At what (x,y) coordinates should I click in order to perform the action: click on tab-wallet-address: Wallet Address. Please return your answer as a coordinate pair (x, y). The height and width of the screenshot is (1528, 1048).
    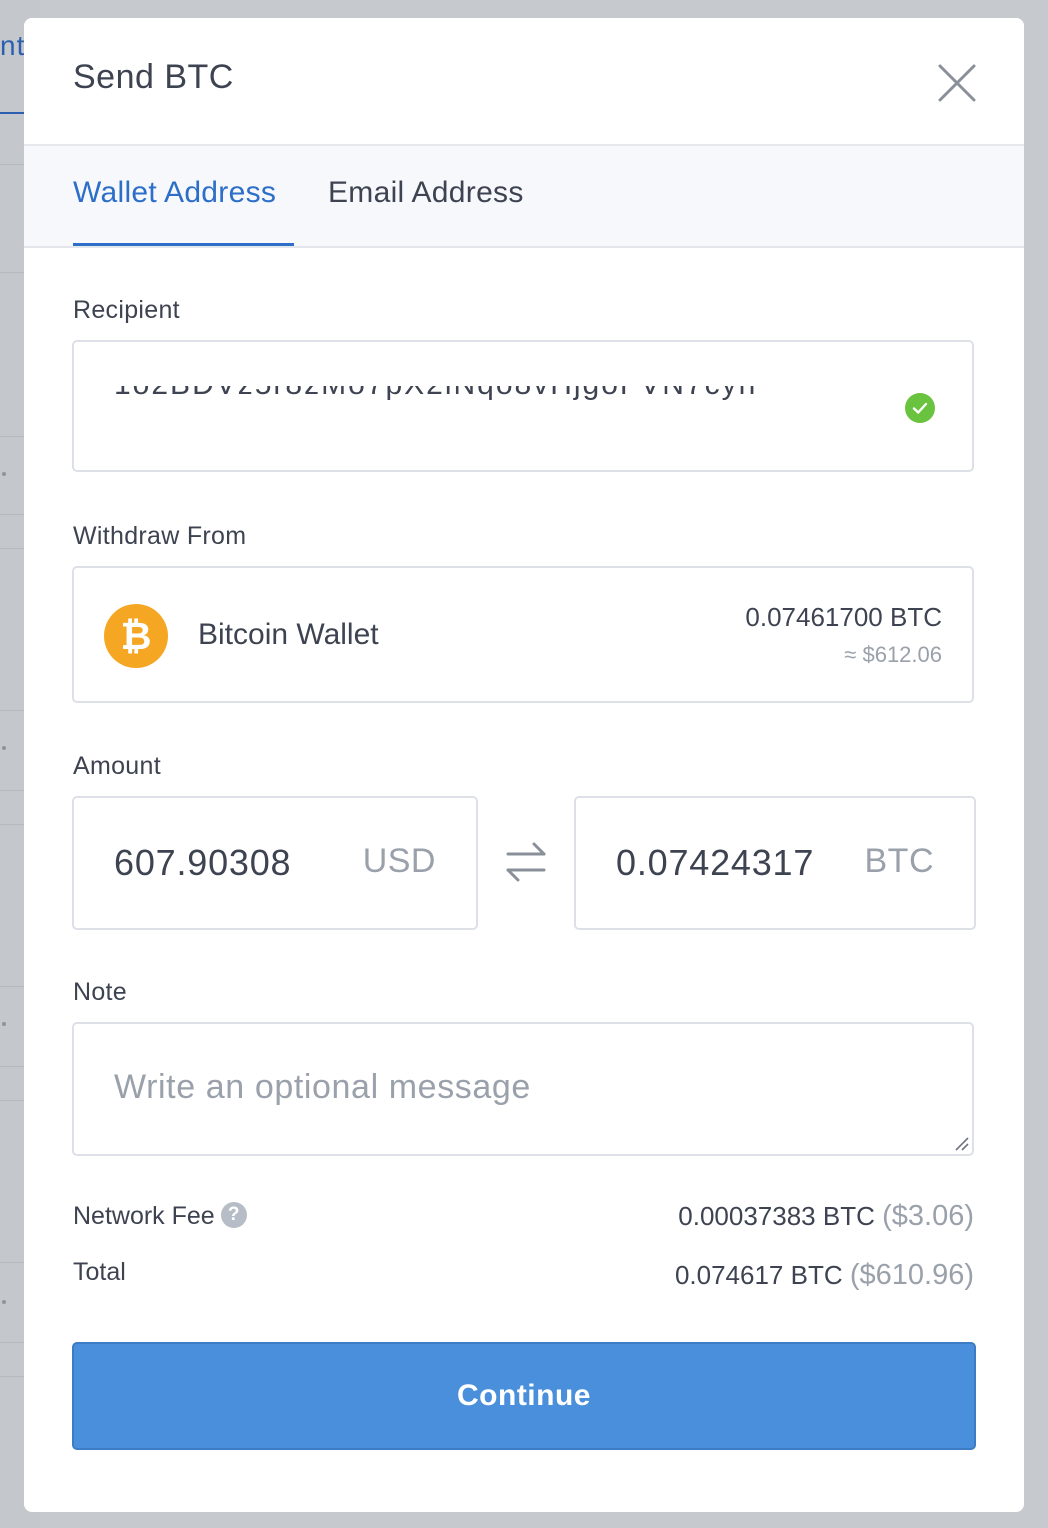
    Looking at the image, I should click on (174, 193).